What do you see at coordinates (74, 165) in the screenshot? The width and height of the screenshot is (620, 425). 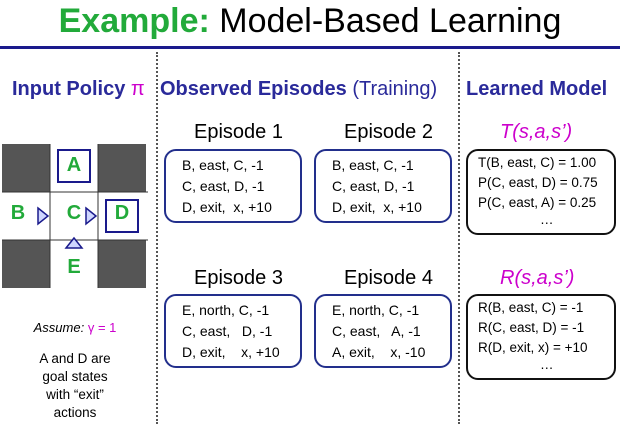 I see `state-label-a: A` at bounding box center [74, 165].